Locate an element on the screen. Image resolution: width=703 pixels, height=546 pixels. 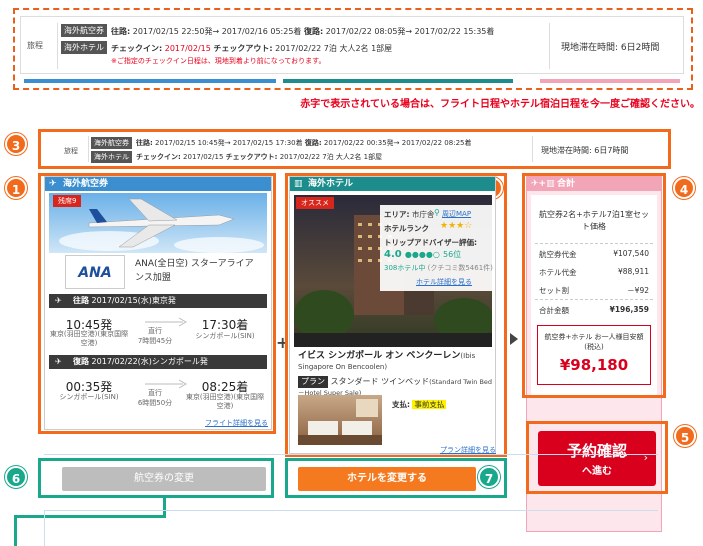
stay-duration: 現地滞在時間: 6日7時間 is located at coordinates (585, 150).